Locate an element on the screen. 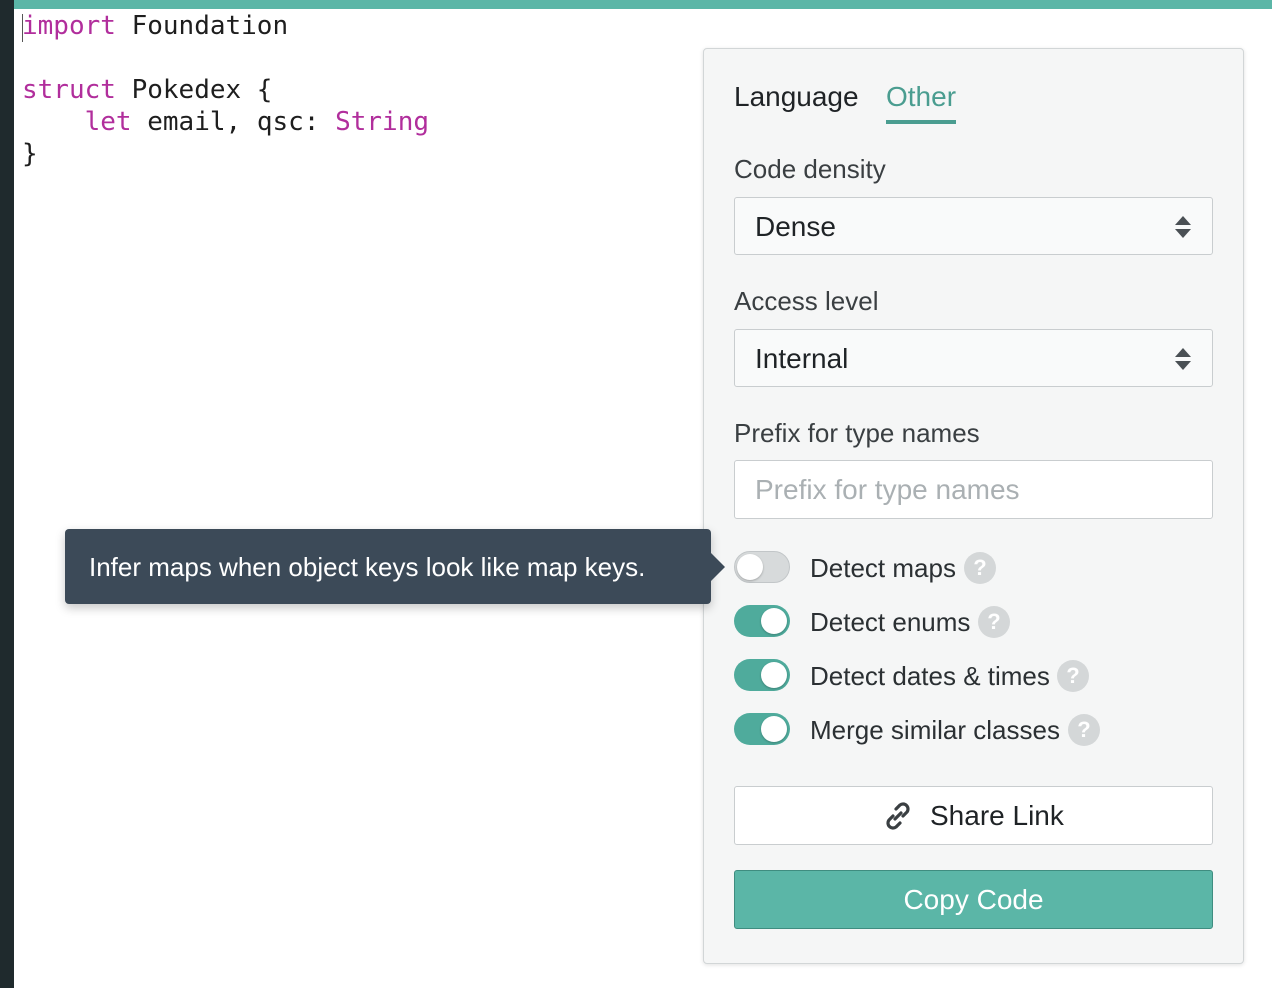 The height and width of the screenshot is (988, 1272). tab-language: Language is located at coordinates (796, 97).